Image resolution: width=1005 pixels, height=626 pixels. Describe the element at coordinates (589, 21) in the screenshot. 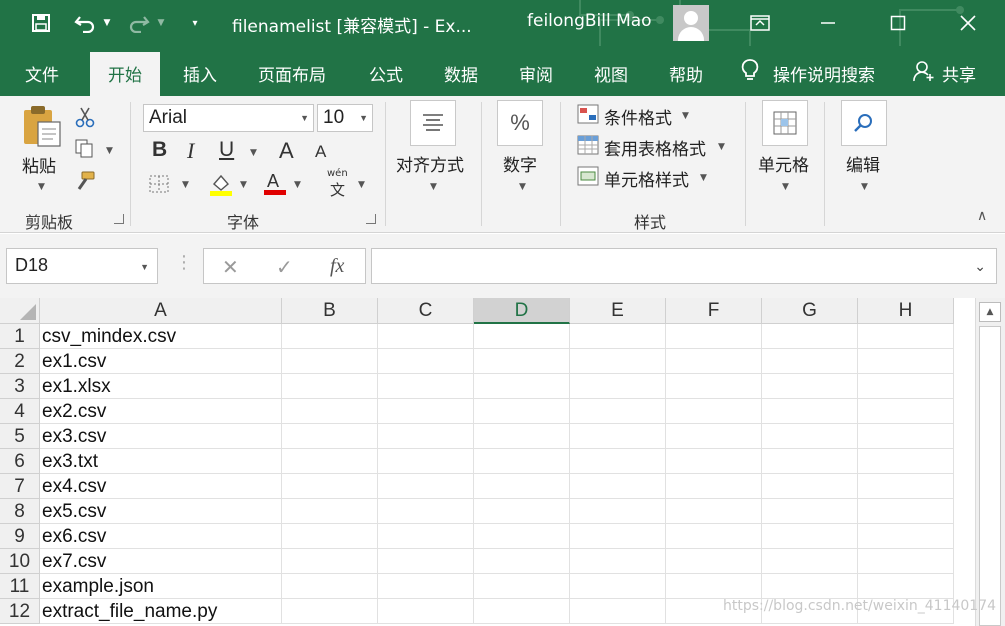

I see `user-name: feilongBill Mao` at that location.